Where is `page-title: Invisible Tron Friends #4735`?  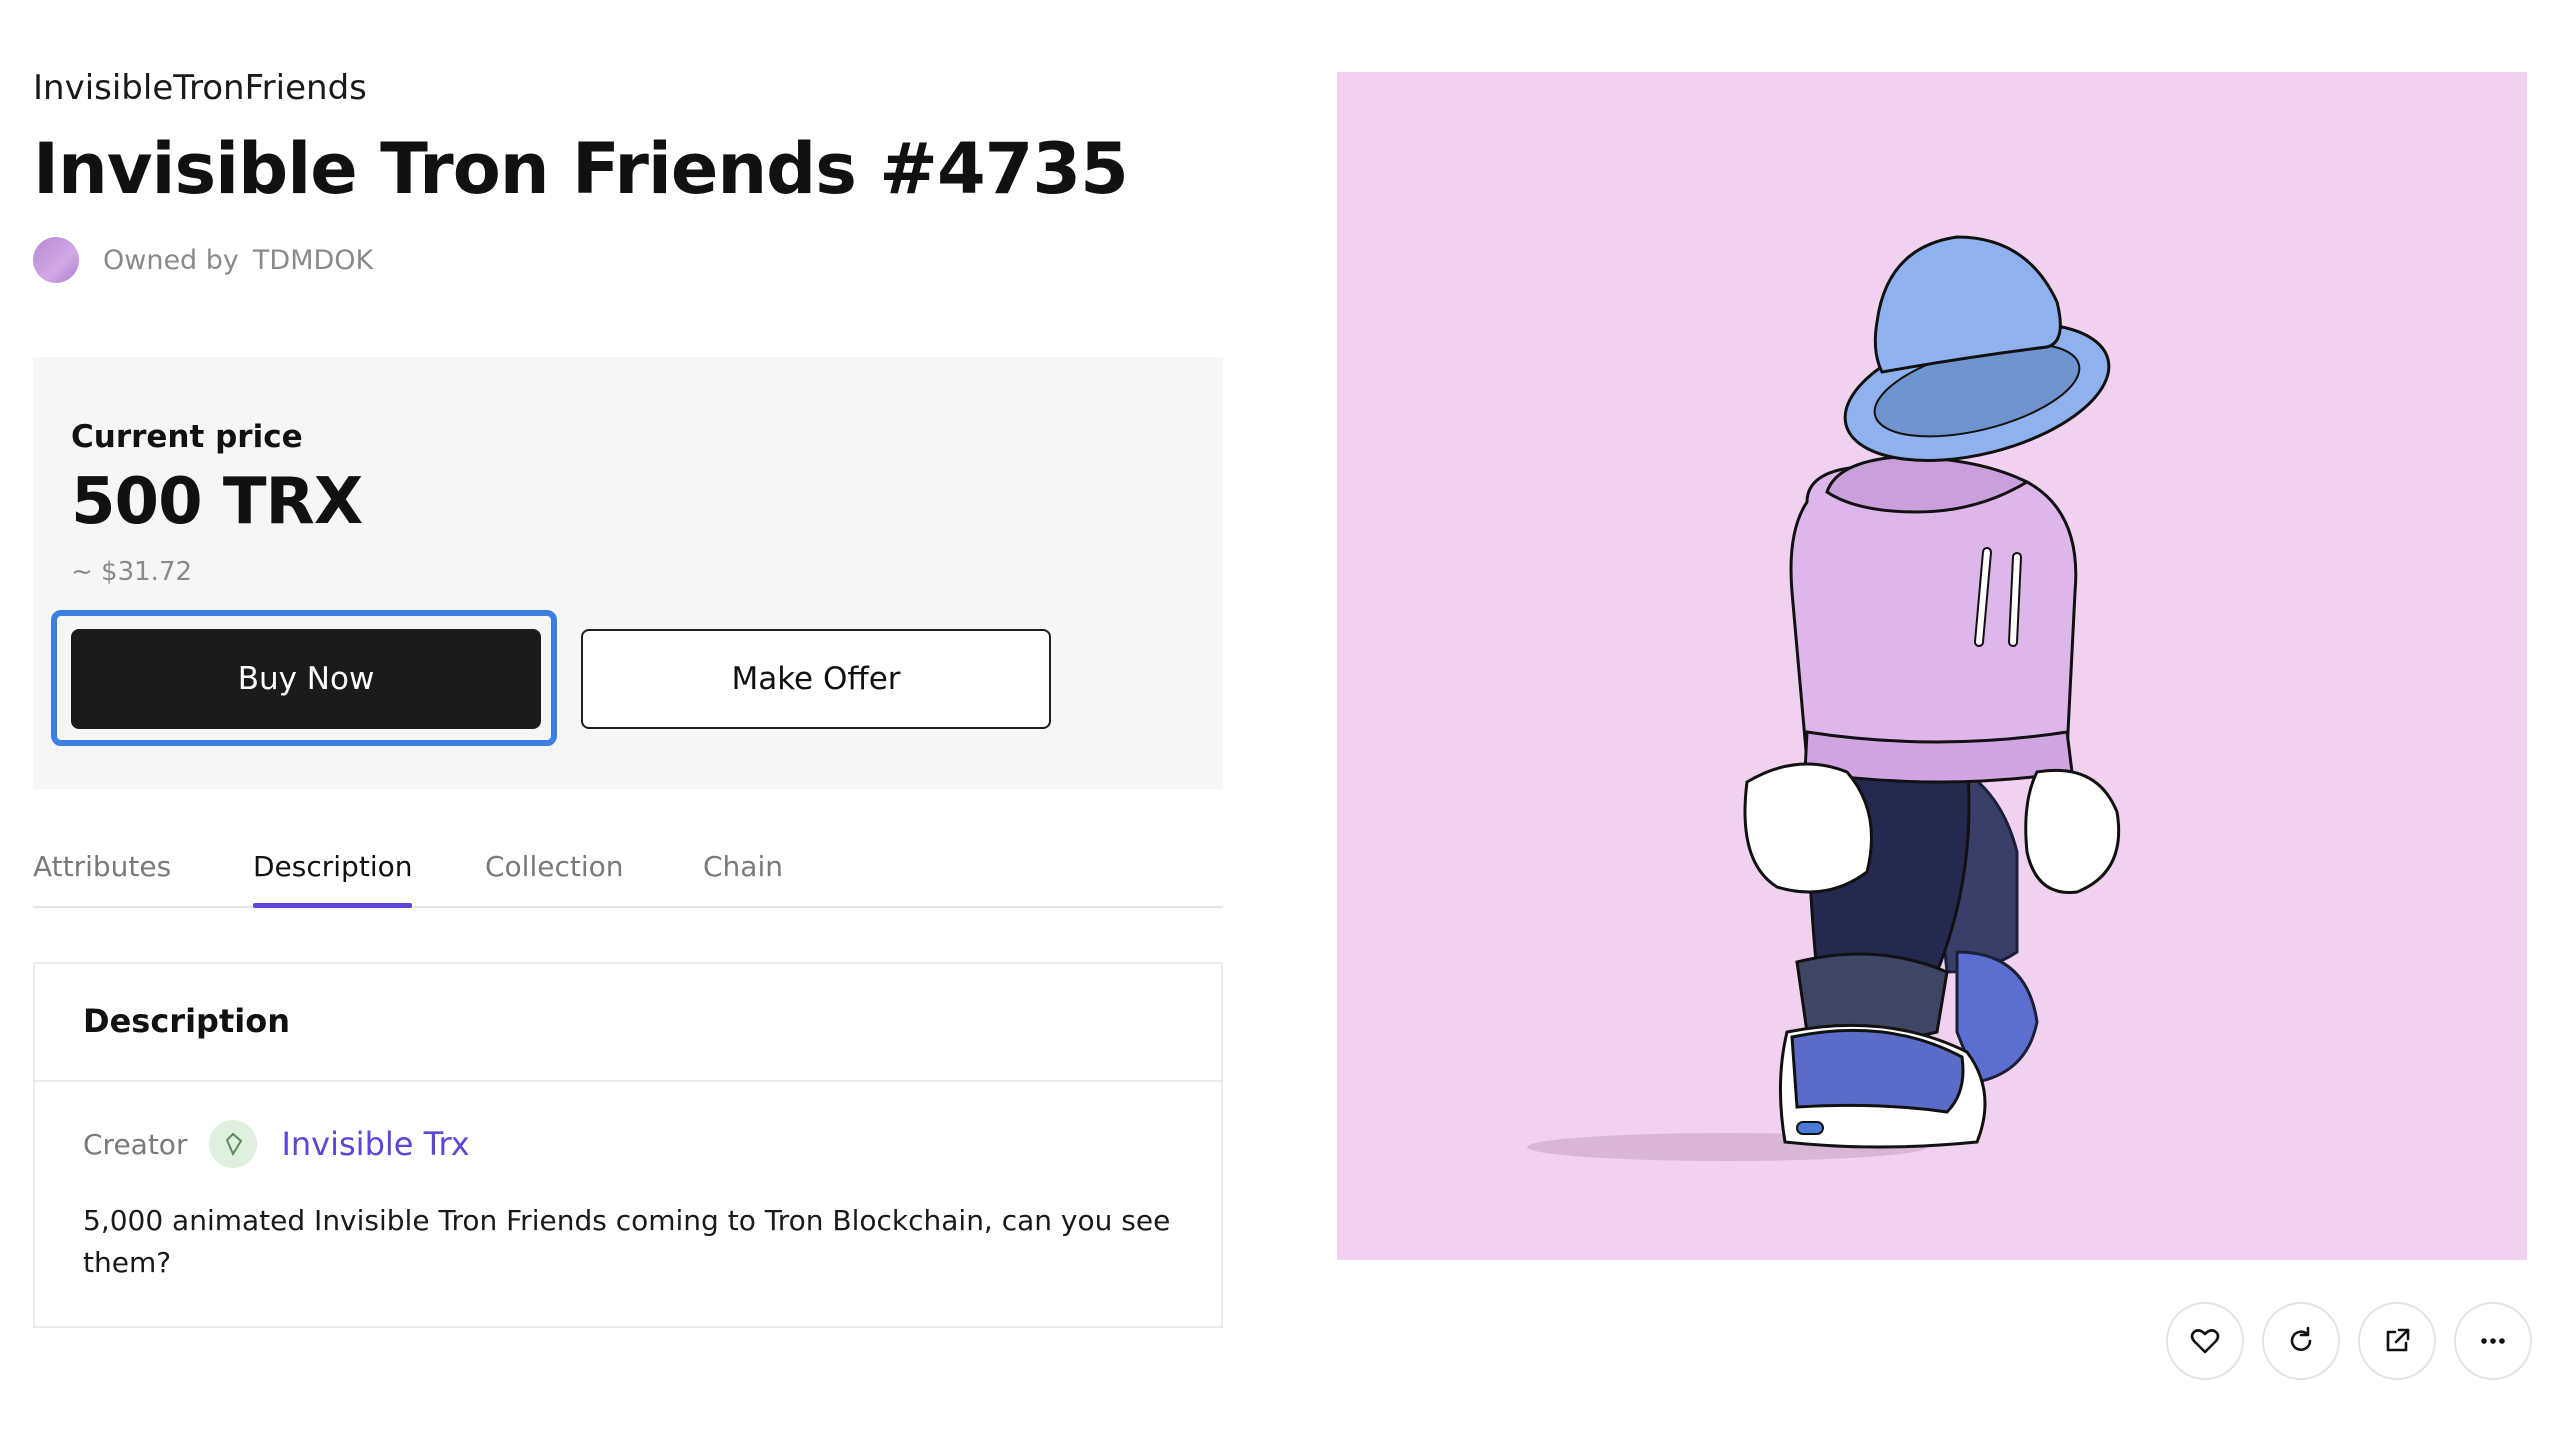
page-title: Invisible Tron Friends #4735 is located at coordinates (581, 169).